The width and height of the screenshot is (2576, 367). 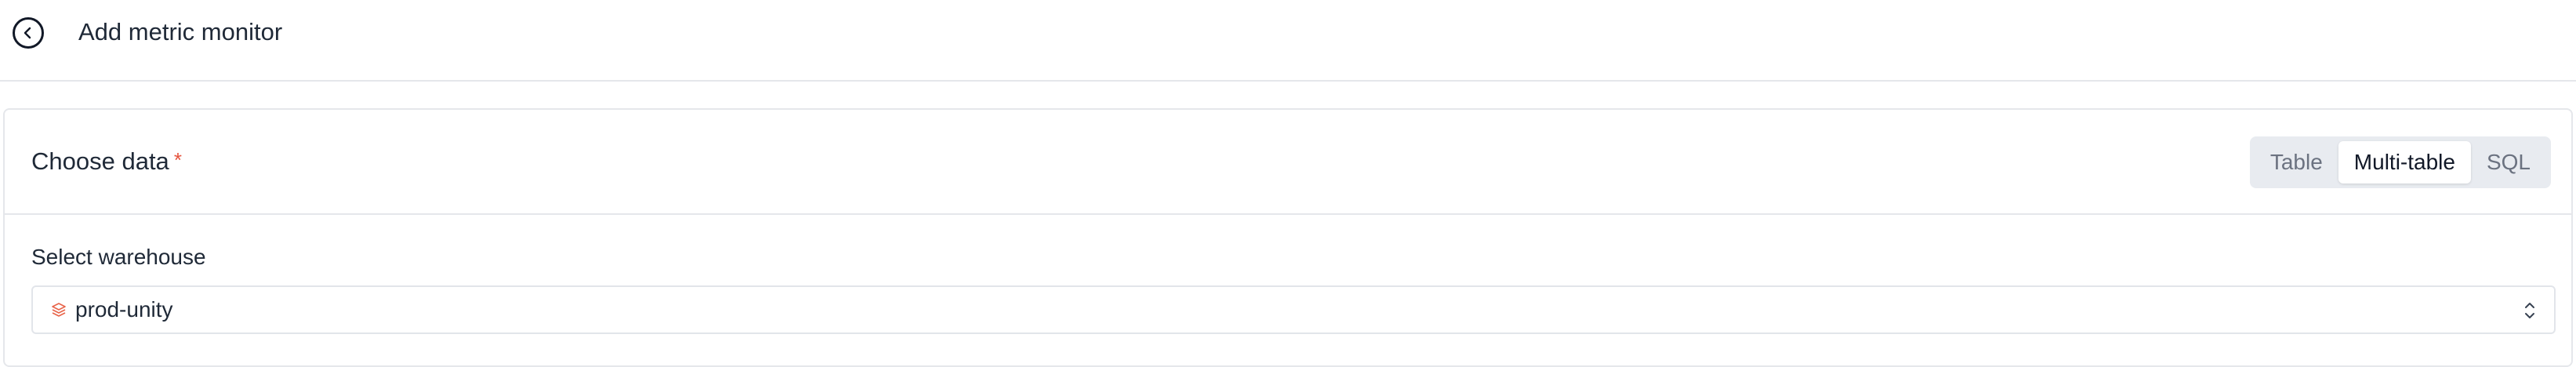 I want to click on mode-multi-table-button: Multi-table, so click(x=2404, y=162).